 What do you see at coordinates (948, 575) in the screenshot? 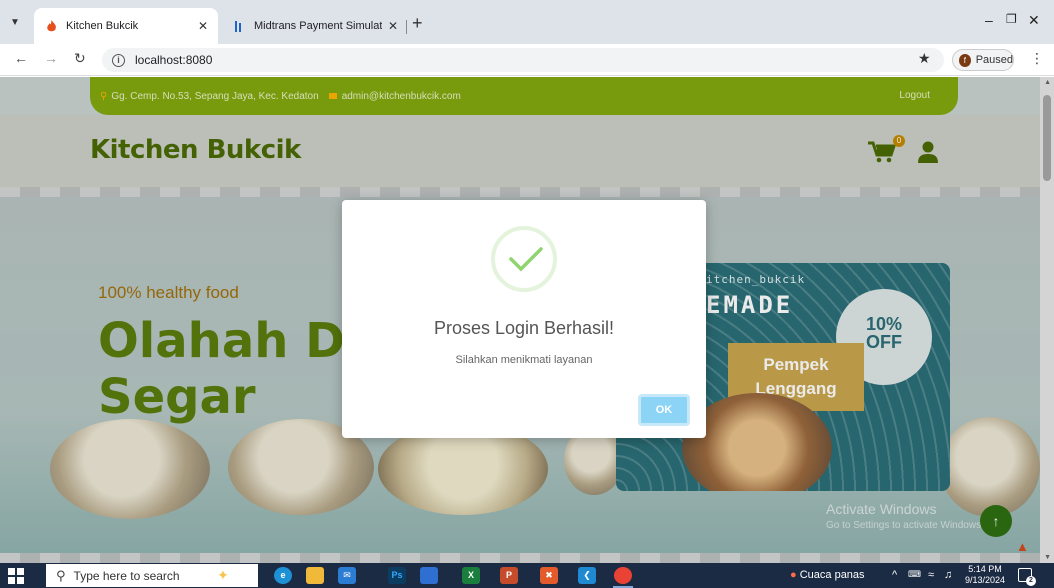
I see `volume-icon: ♫` at bounding box center [948, 575].